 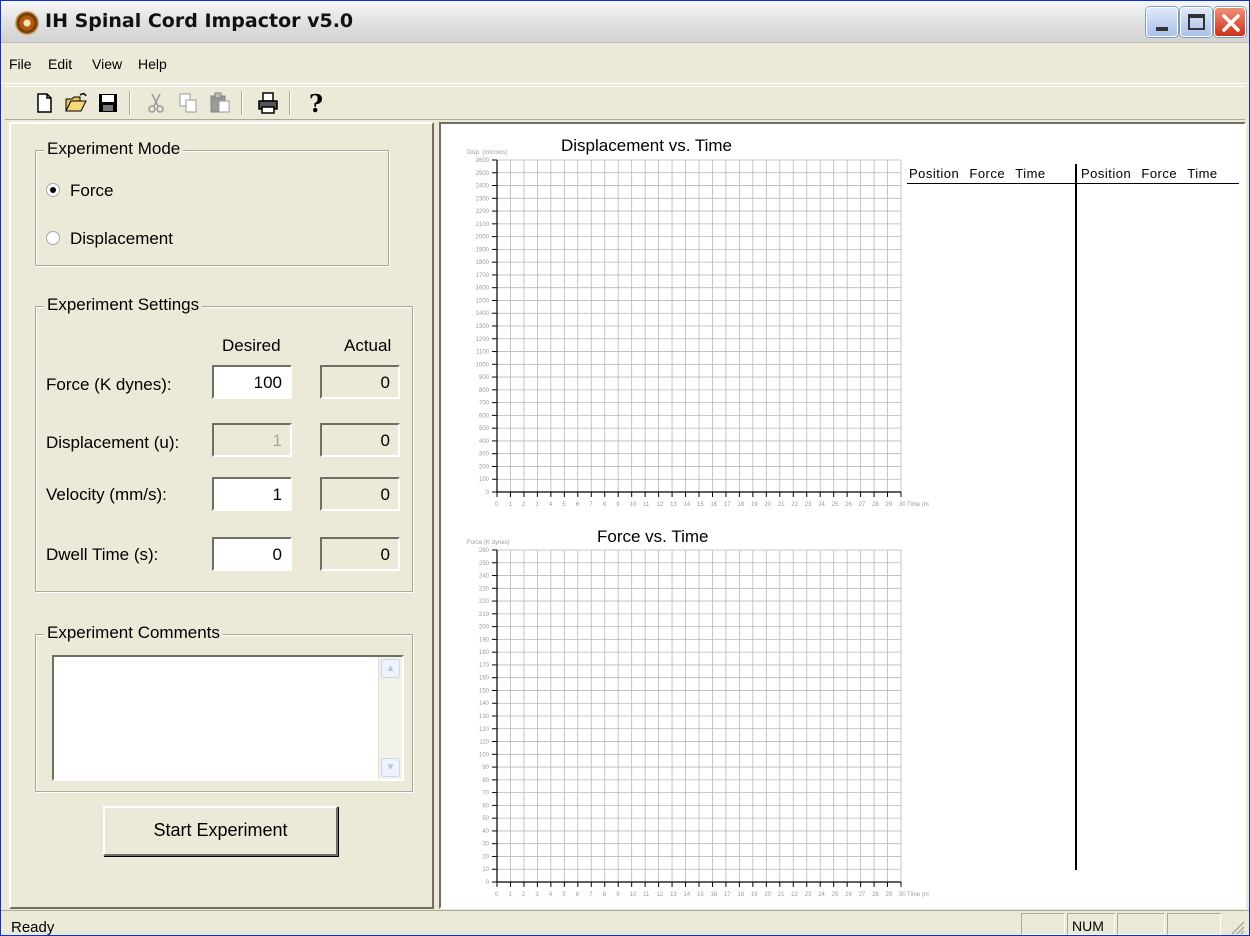 I want to click on y-tick-label: 1600, so click(x=483, y=289).